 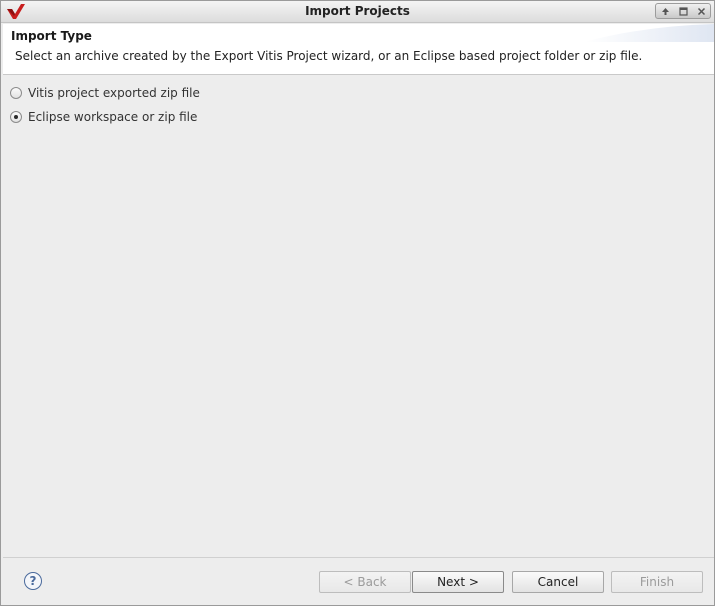 What do you see at coordinates (358, 557) in the screenshot?
I see `footer-divider` at bounding box center [358, 557].